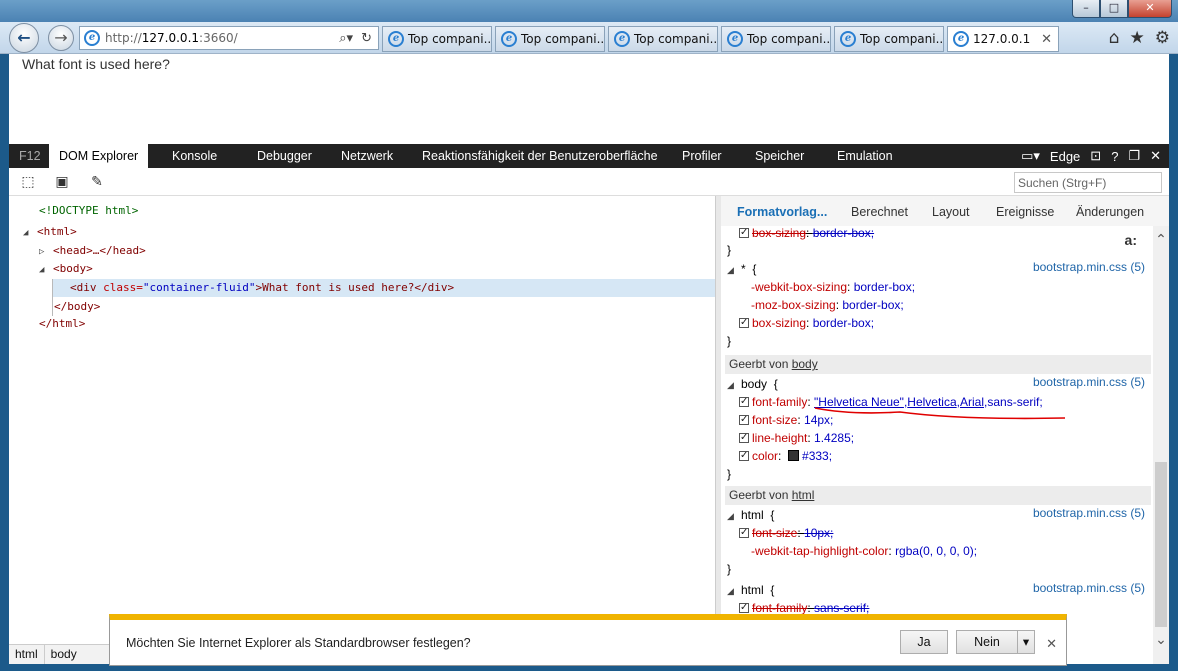  Describe the element at coordinates (1161, 240) in the screenshot. I see `scroll-up-icon: ⌃` at that location.